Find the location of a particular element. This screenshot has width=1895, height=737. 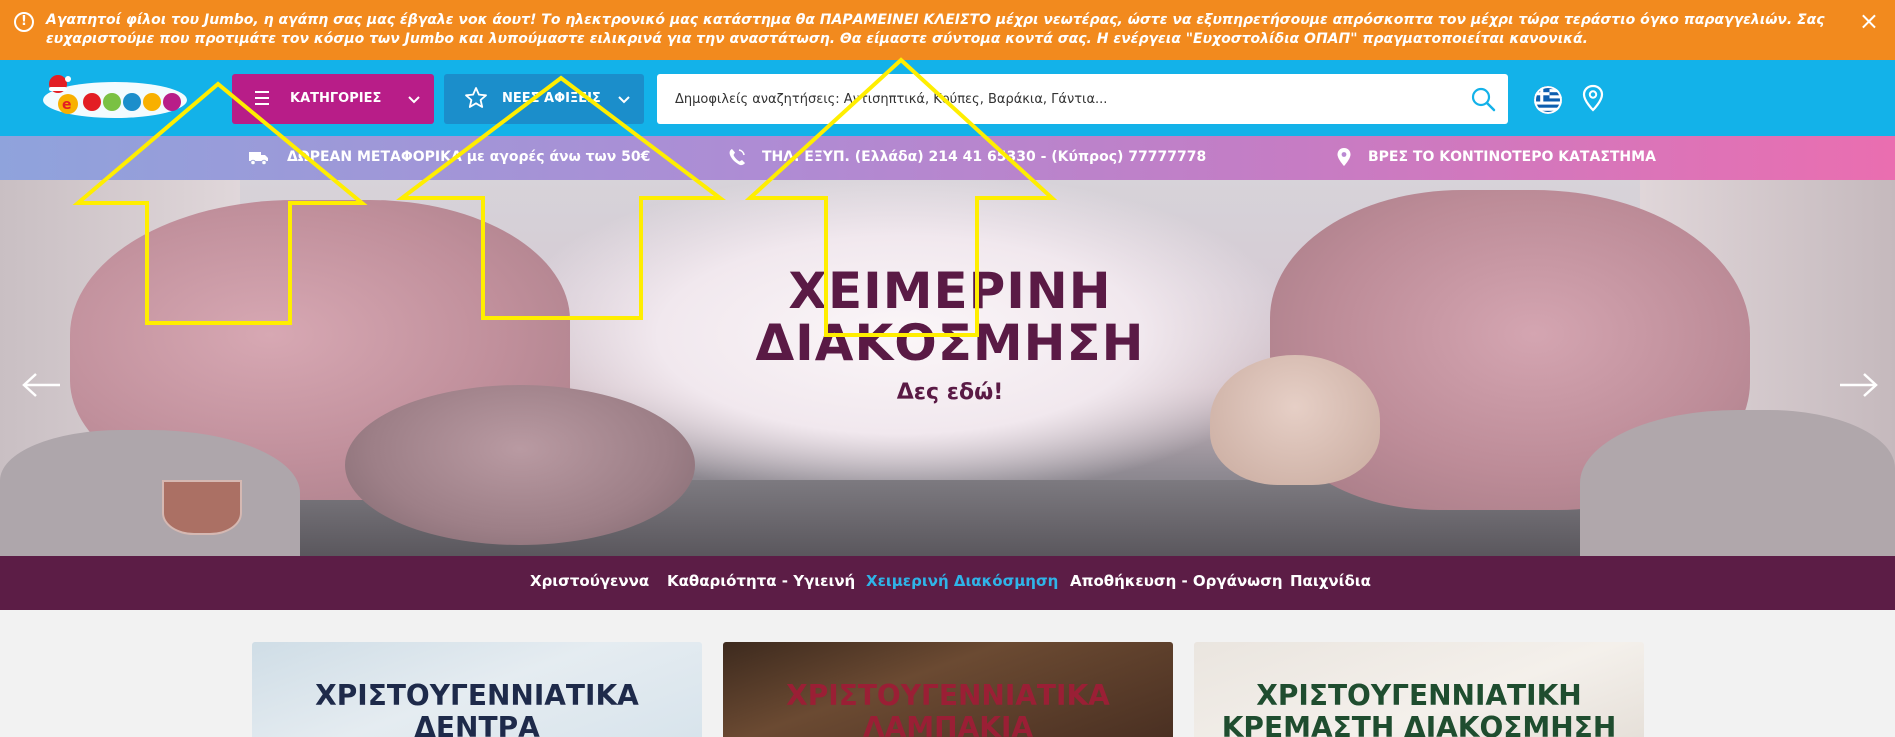

hero-cat is located at coordinates (1295, 420).